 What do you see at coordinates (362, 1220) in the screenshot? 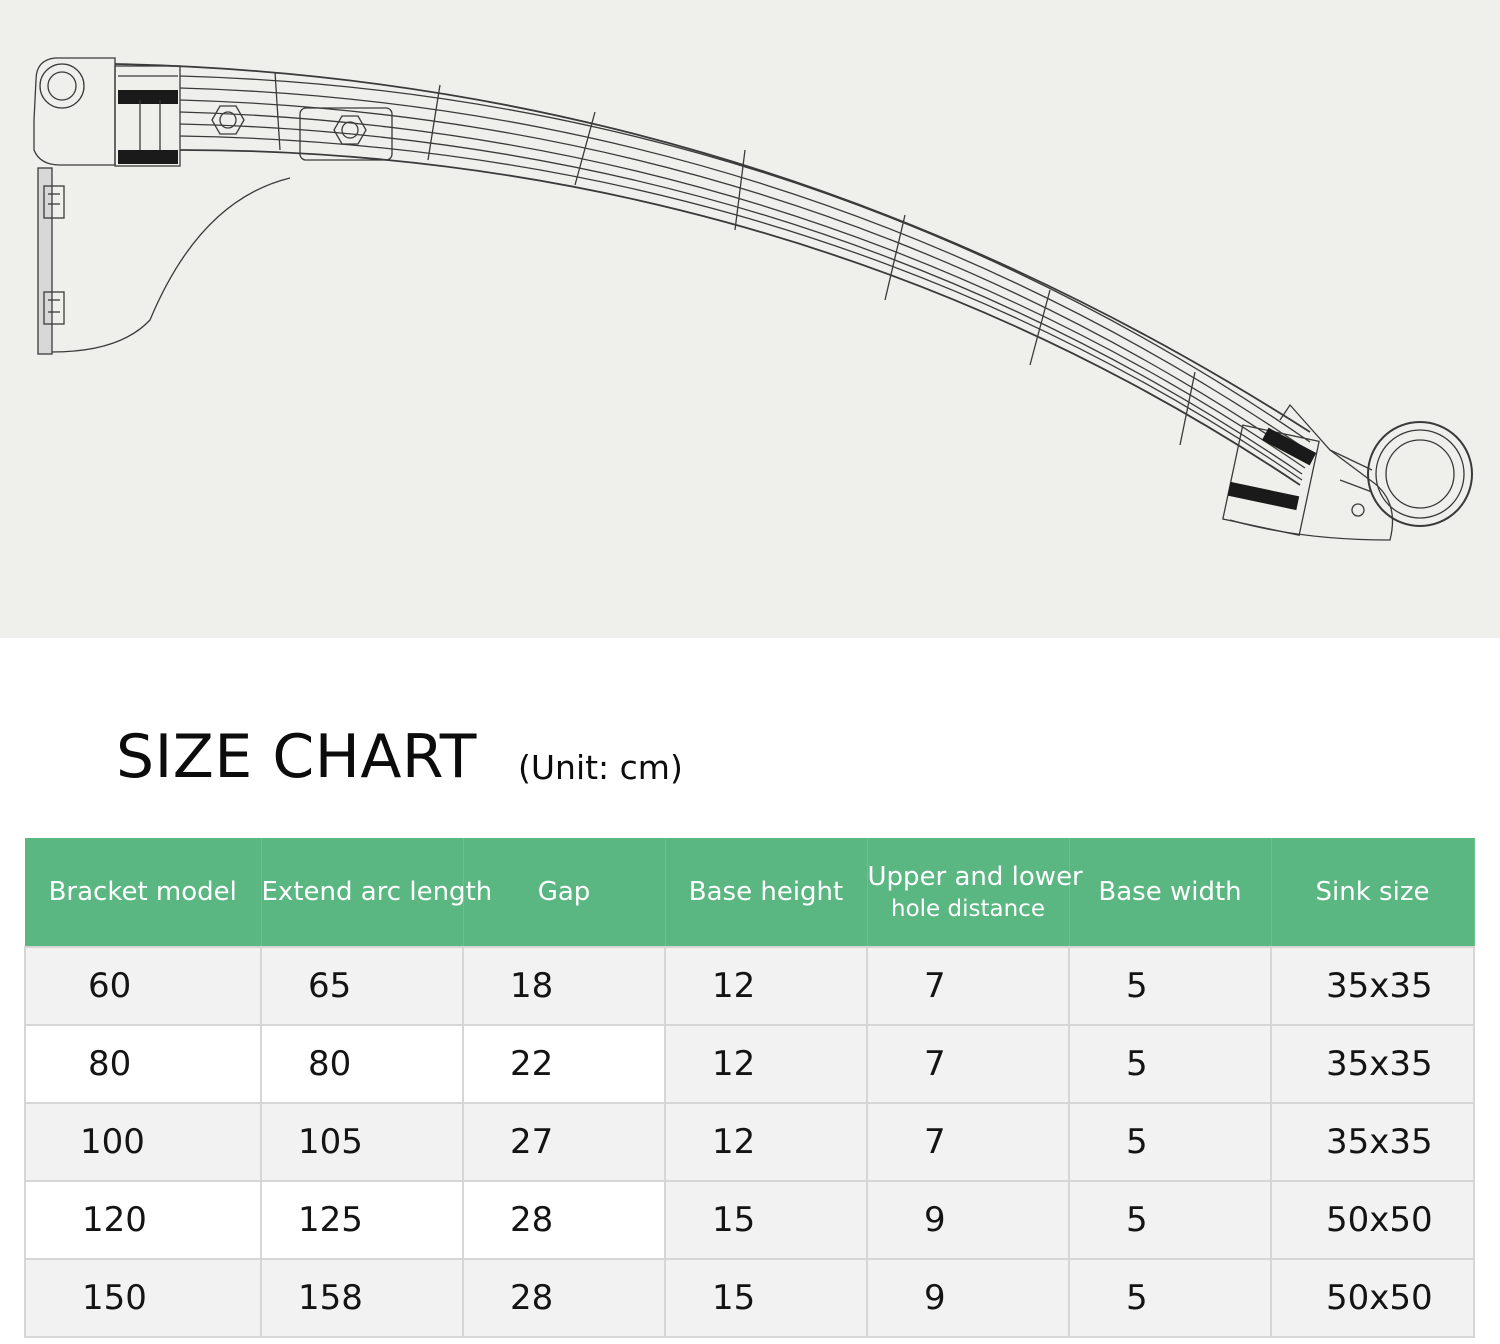
I see `table-cell: 125` at bounding box center [362, 1220].